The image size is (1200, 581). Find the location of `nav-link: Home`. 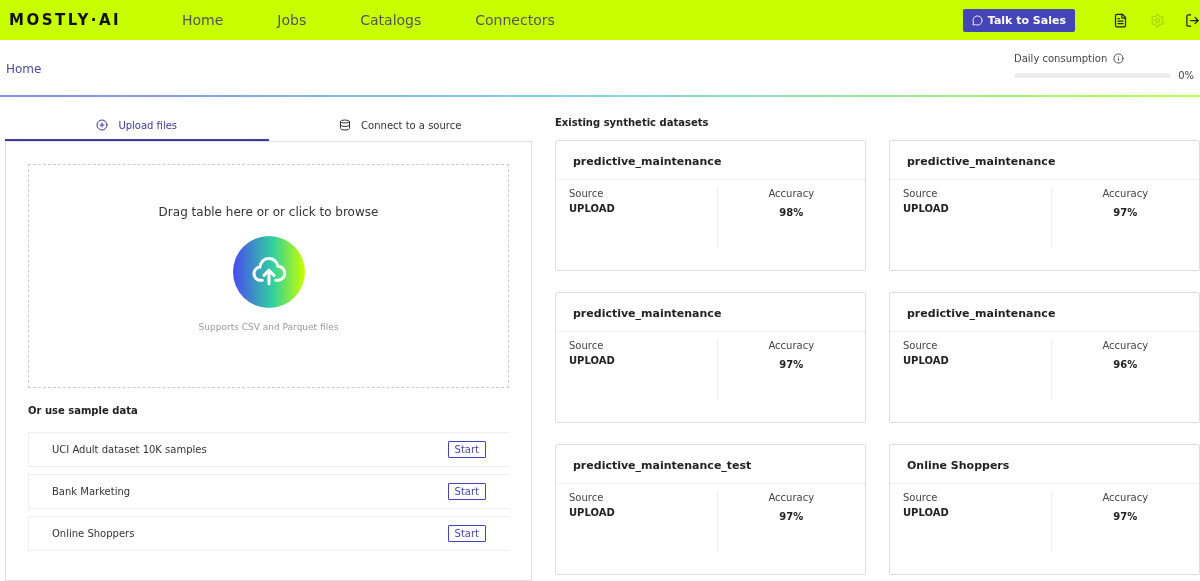

nav-link: Home is located at coordinates (203, 20).